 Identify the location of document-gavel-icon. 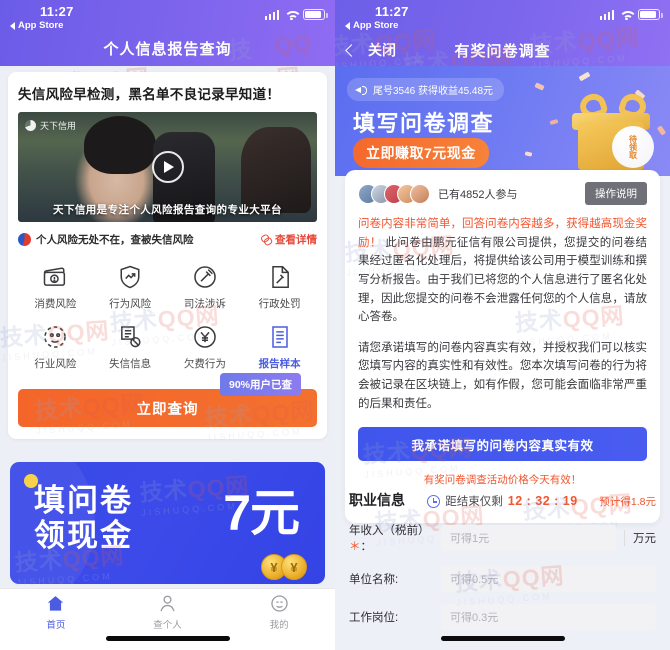
(280, 277).